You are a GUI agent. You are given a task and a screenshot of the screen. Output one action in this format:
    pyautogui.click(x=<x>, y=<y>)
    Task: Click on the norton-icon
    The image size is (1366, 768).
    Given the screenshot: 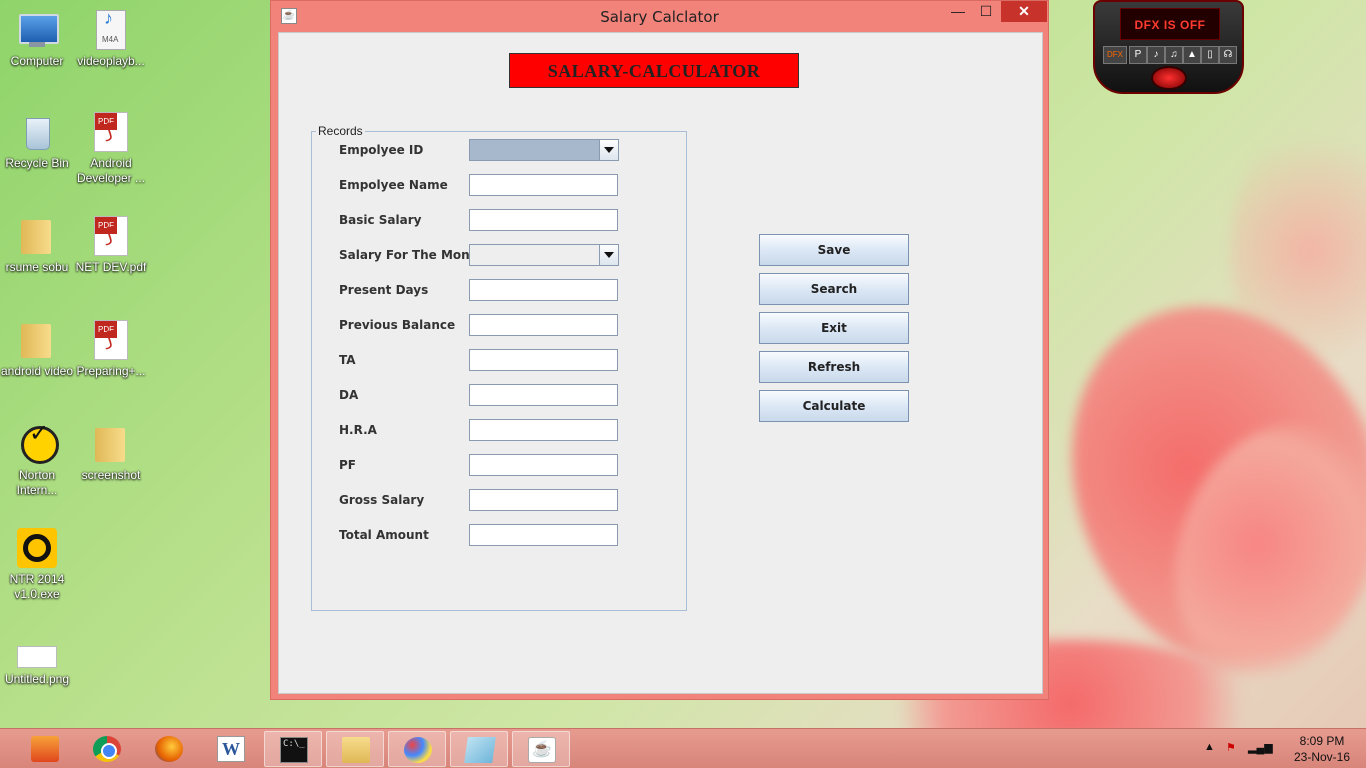 What is the action you would take?
    pyautogui.click(x=38, y=444)
    